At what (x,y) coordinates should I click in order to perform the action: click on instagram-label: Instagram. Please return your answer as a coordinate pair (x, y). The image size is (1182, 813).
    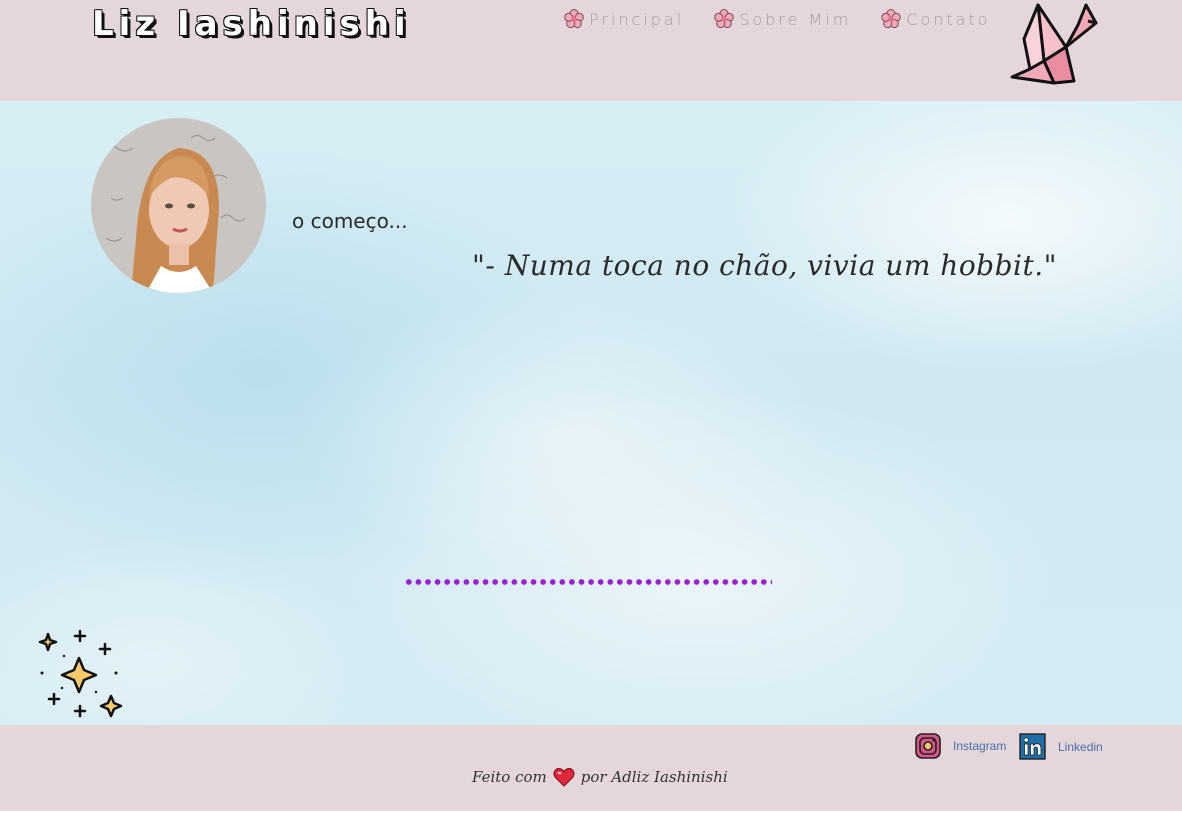
    Looking at the image, I should click on (980, 746).